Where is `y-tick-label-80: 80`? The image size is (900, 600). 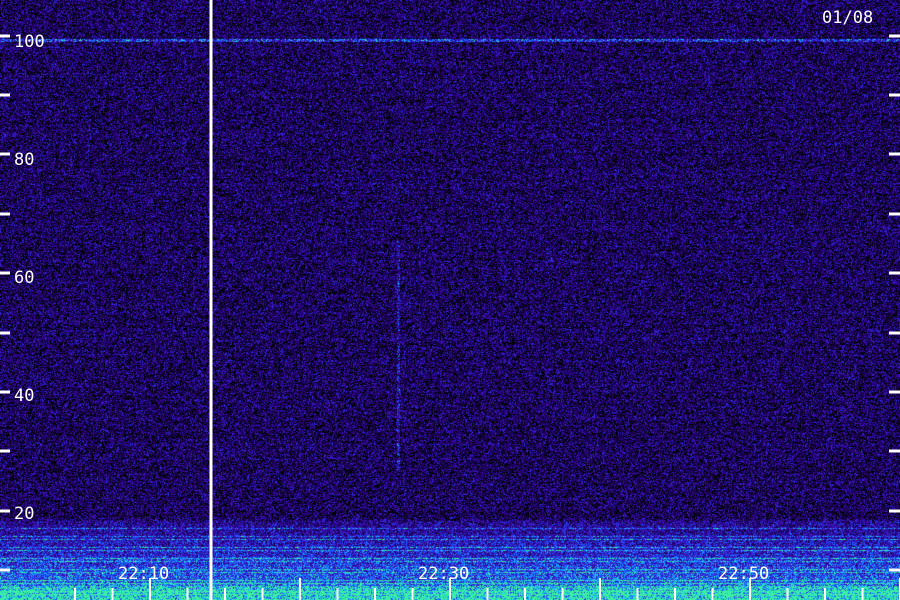 y-tick-label-80: 80 is located at coordinates (24, 160).